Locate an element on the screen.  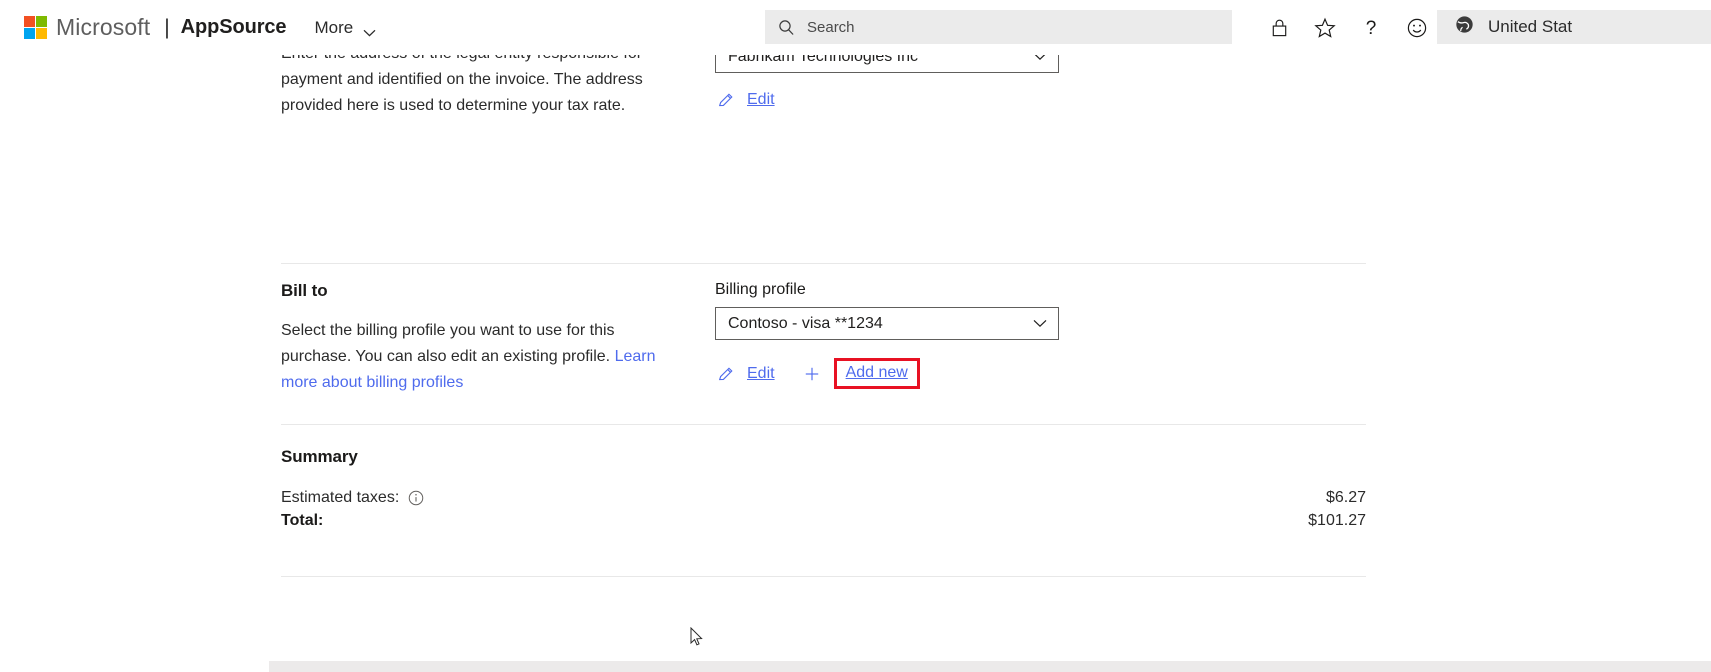
billing-profile-select: Contoso - visa **1234 is located at coordinates (887, 323).